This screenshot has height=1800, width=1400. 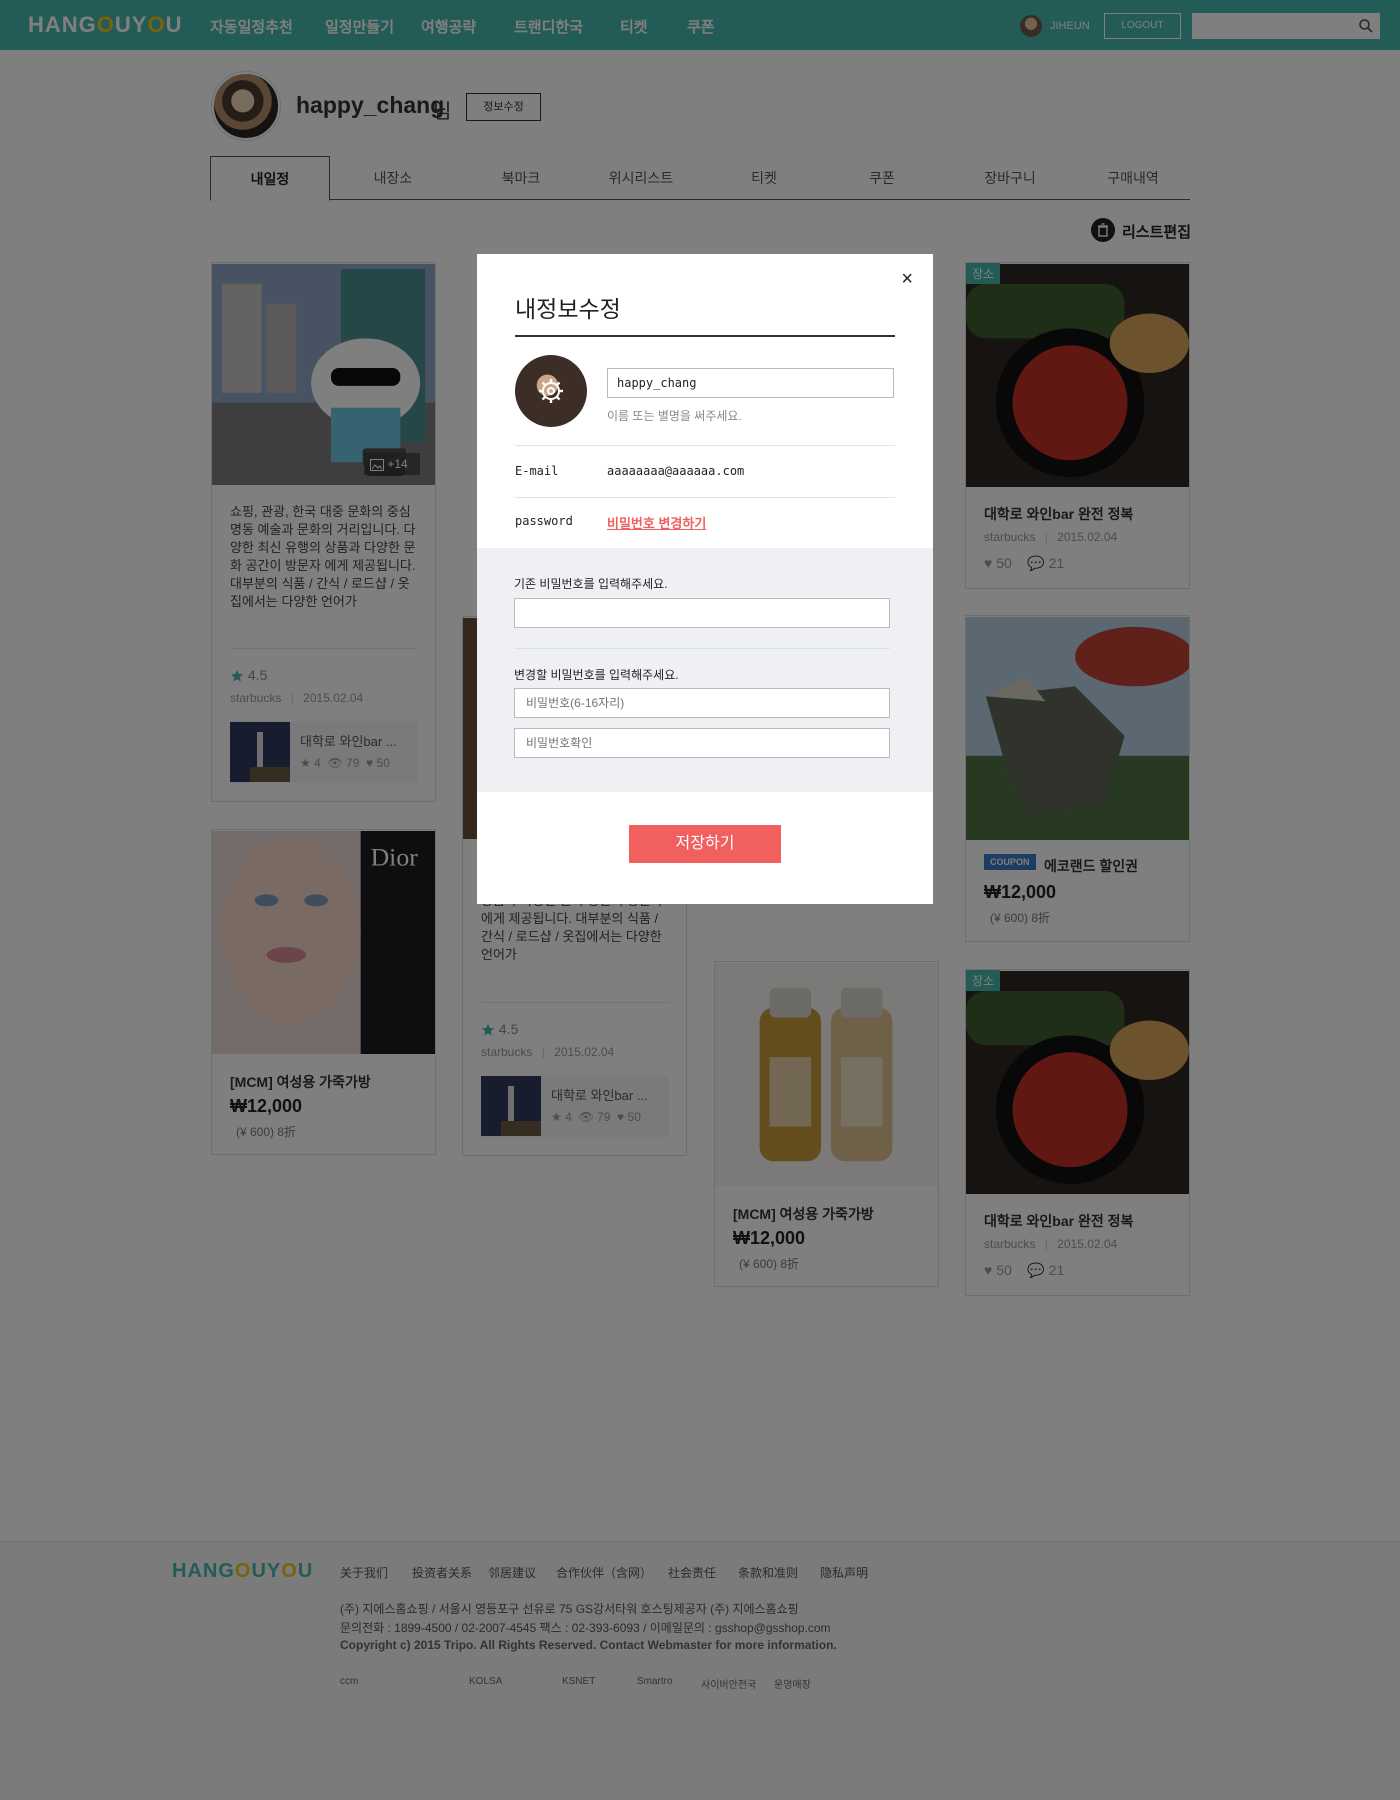 What do you see at coordinates (596, 675) in the screenshot?
I see `new-password-label: 변경할 비밀번호를 입력해주세요.` at bounding box center [596, 675].